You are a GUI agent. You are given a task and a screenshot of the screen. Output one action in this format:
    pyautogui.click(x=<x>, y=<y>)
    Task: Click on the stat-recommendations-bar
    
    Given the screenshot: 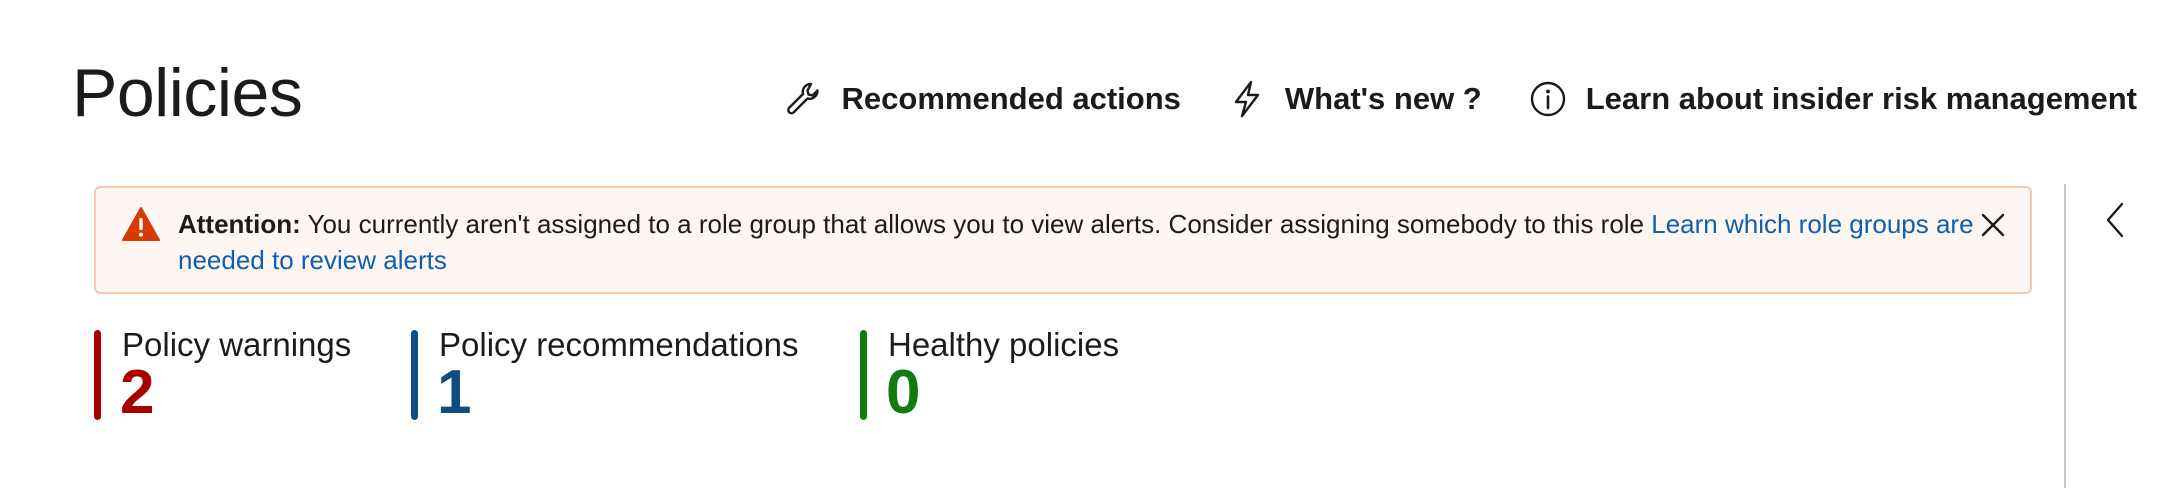 What is the action you would take?
    pyautogui.click(x=414, y=375)
    